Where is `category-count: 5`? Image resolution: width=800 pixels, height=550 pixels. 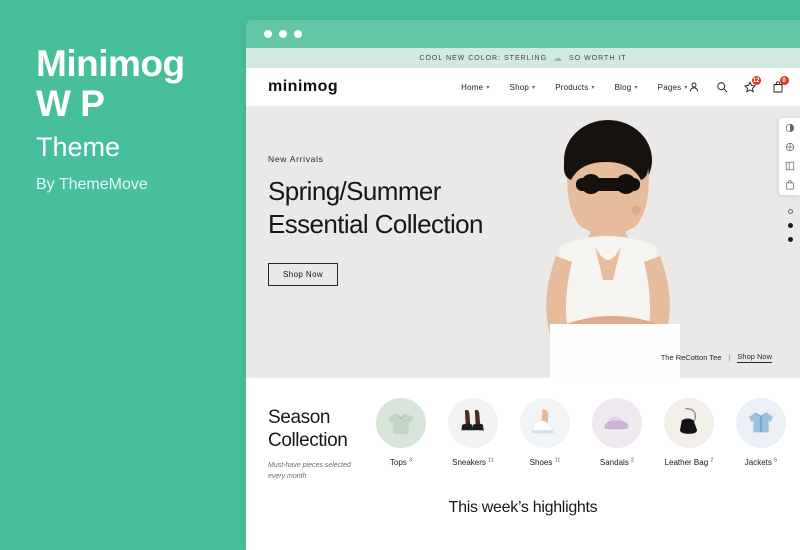
category-count: 5 is located at coordinates (776, 460).